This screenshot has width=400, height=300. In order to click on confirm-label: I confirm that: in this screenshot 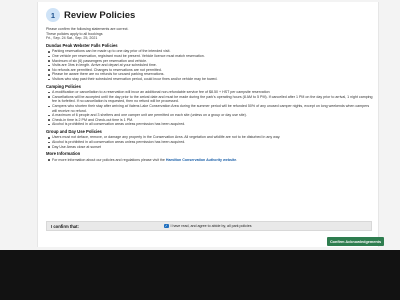, I will do `click(65, 226)`.